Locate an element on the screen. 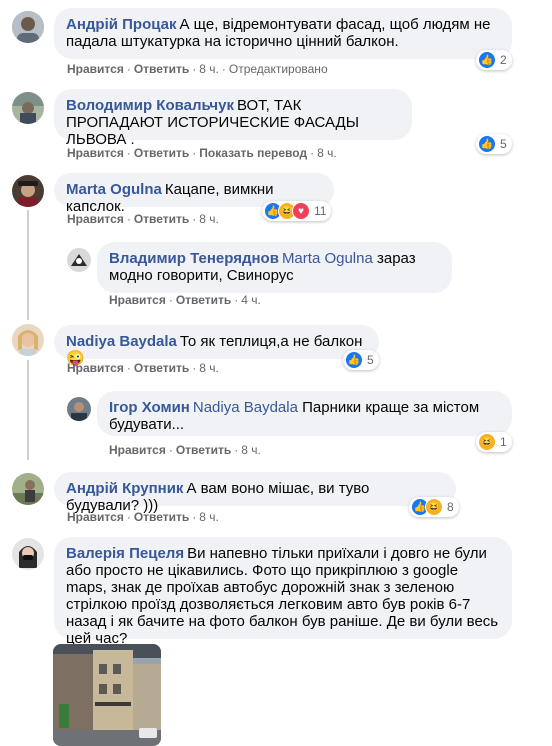  edited-label: Отредактировано is located at coordinates (278, 69).